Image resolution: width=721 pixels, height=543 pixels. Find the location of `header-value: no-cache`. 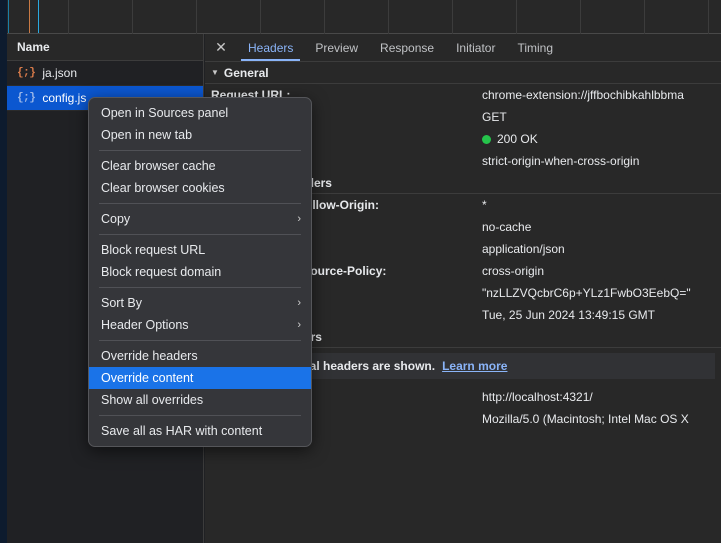

header-value: no-cache is located at coordinates (601, 227).